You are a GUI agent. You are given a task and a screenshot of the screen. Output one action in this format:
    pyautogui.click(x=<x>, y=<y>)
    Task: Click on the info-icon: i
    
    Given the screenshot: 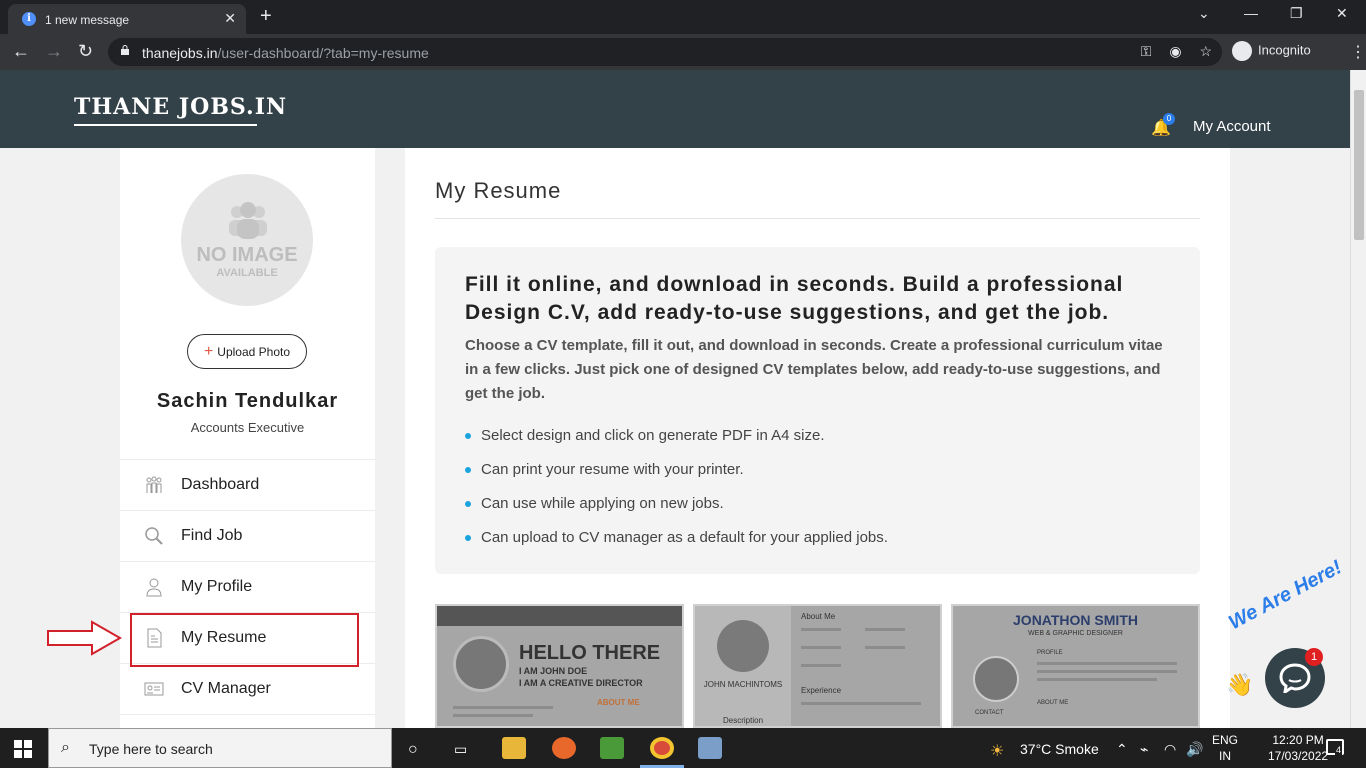 What is the action you would take?
    pyautogui.click(x=29, y=19)
    